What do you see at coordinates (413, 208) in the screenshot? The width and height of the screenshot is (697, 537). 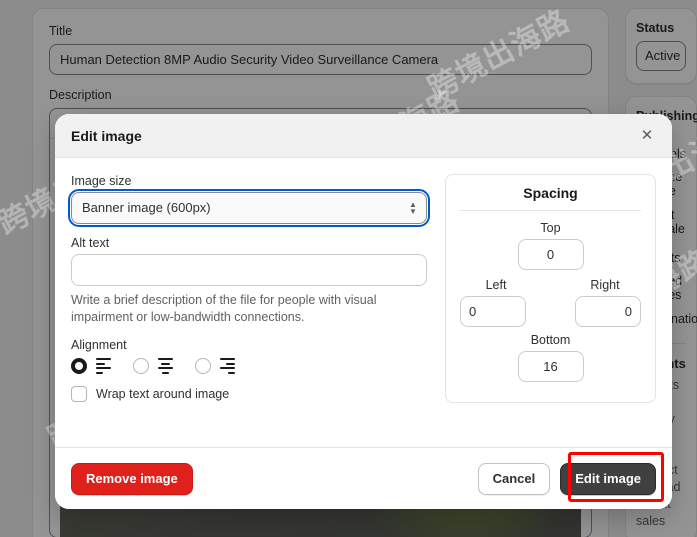 I see `chevron-updown-icon: ▲ ▼` at bounding box center [413, 208].